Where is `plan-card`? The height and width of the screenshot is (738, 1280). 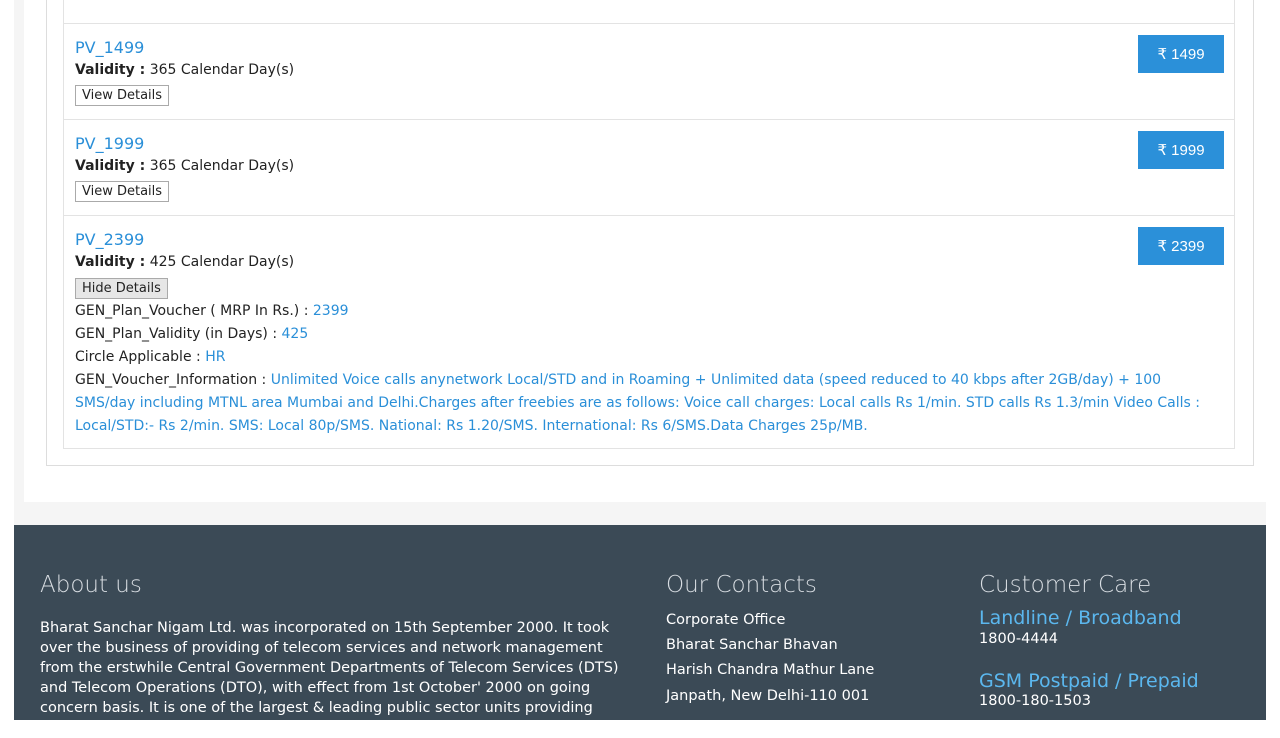
plan-card is located at coordinates (649, 12).